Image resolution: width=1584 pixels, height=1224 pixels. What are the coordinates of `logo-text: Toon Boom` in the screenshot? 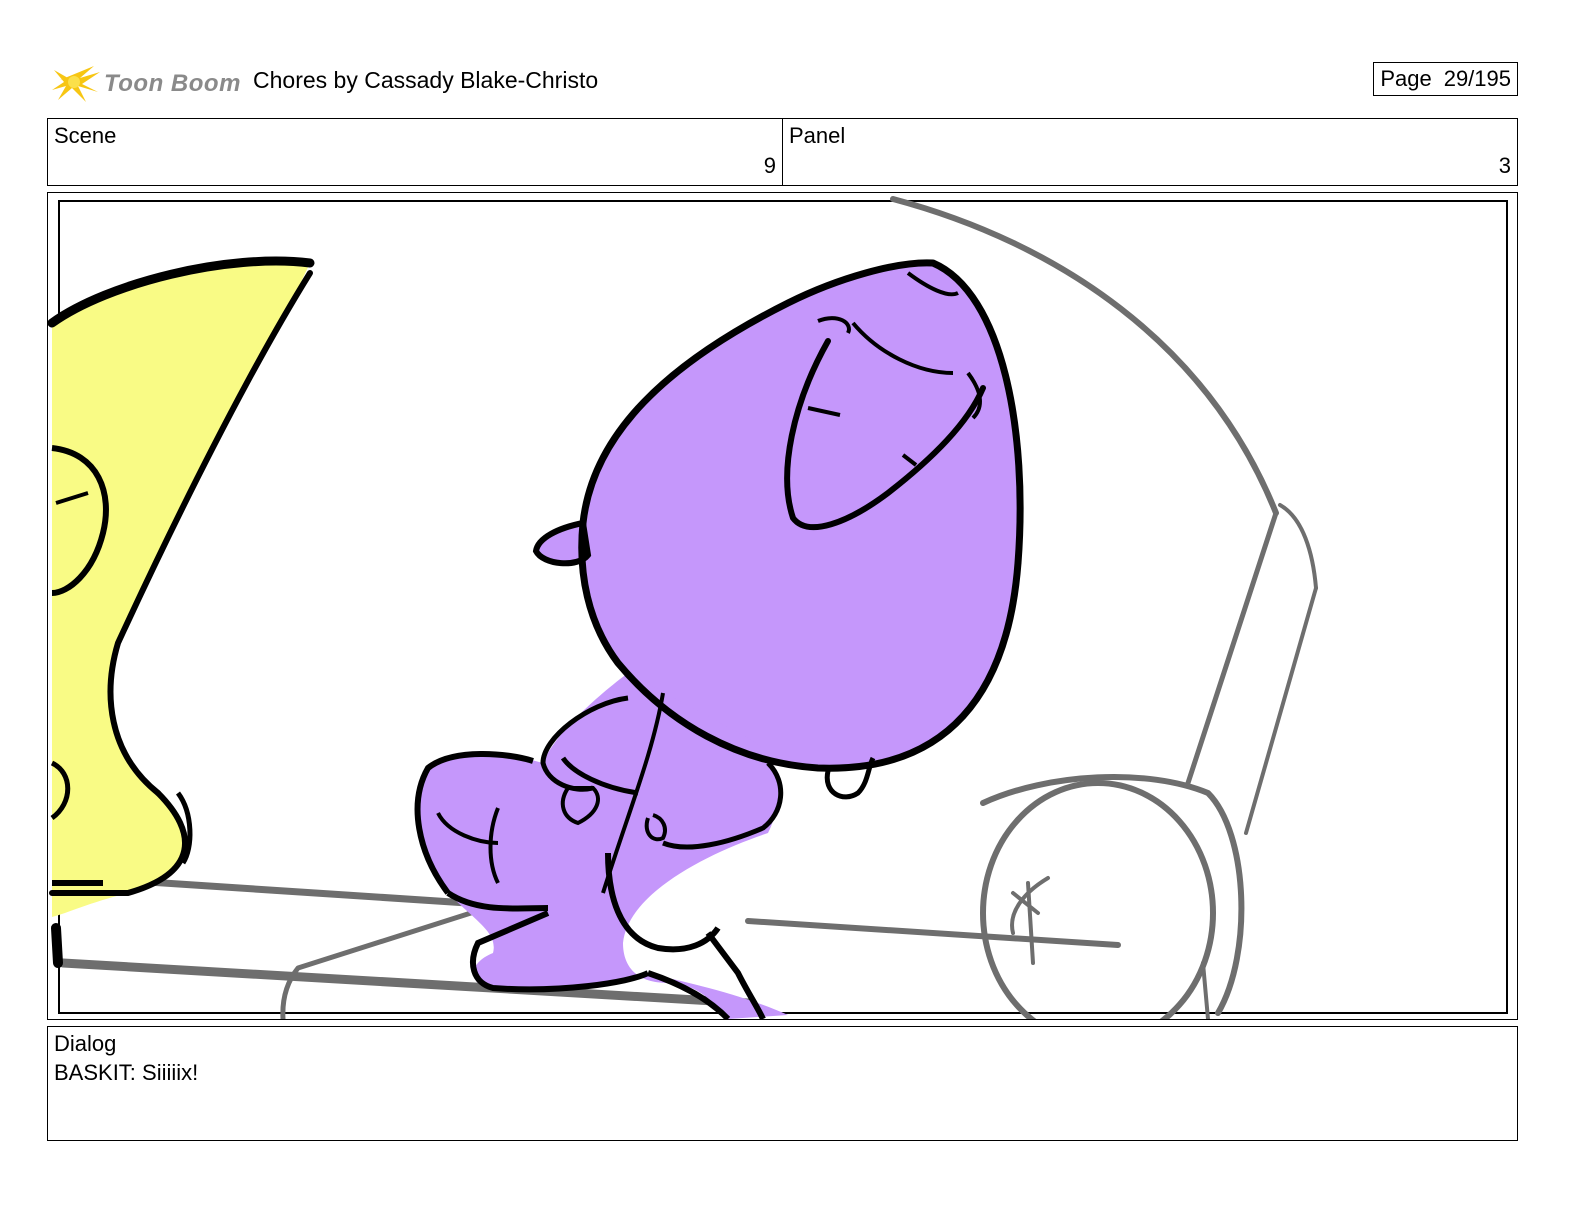 It's located at (172, 83).